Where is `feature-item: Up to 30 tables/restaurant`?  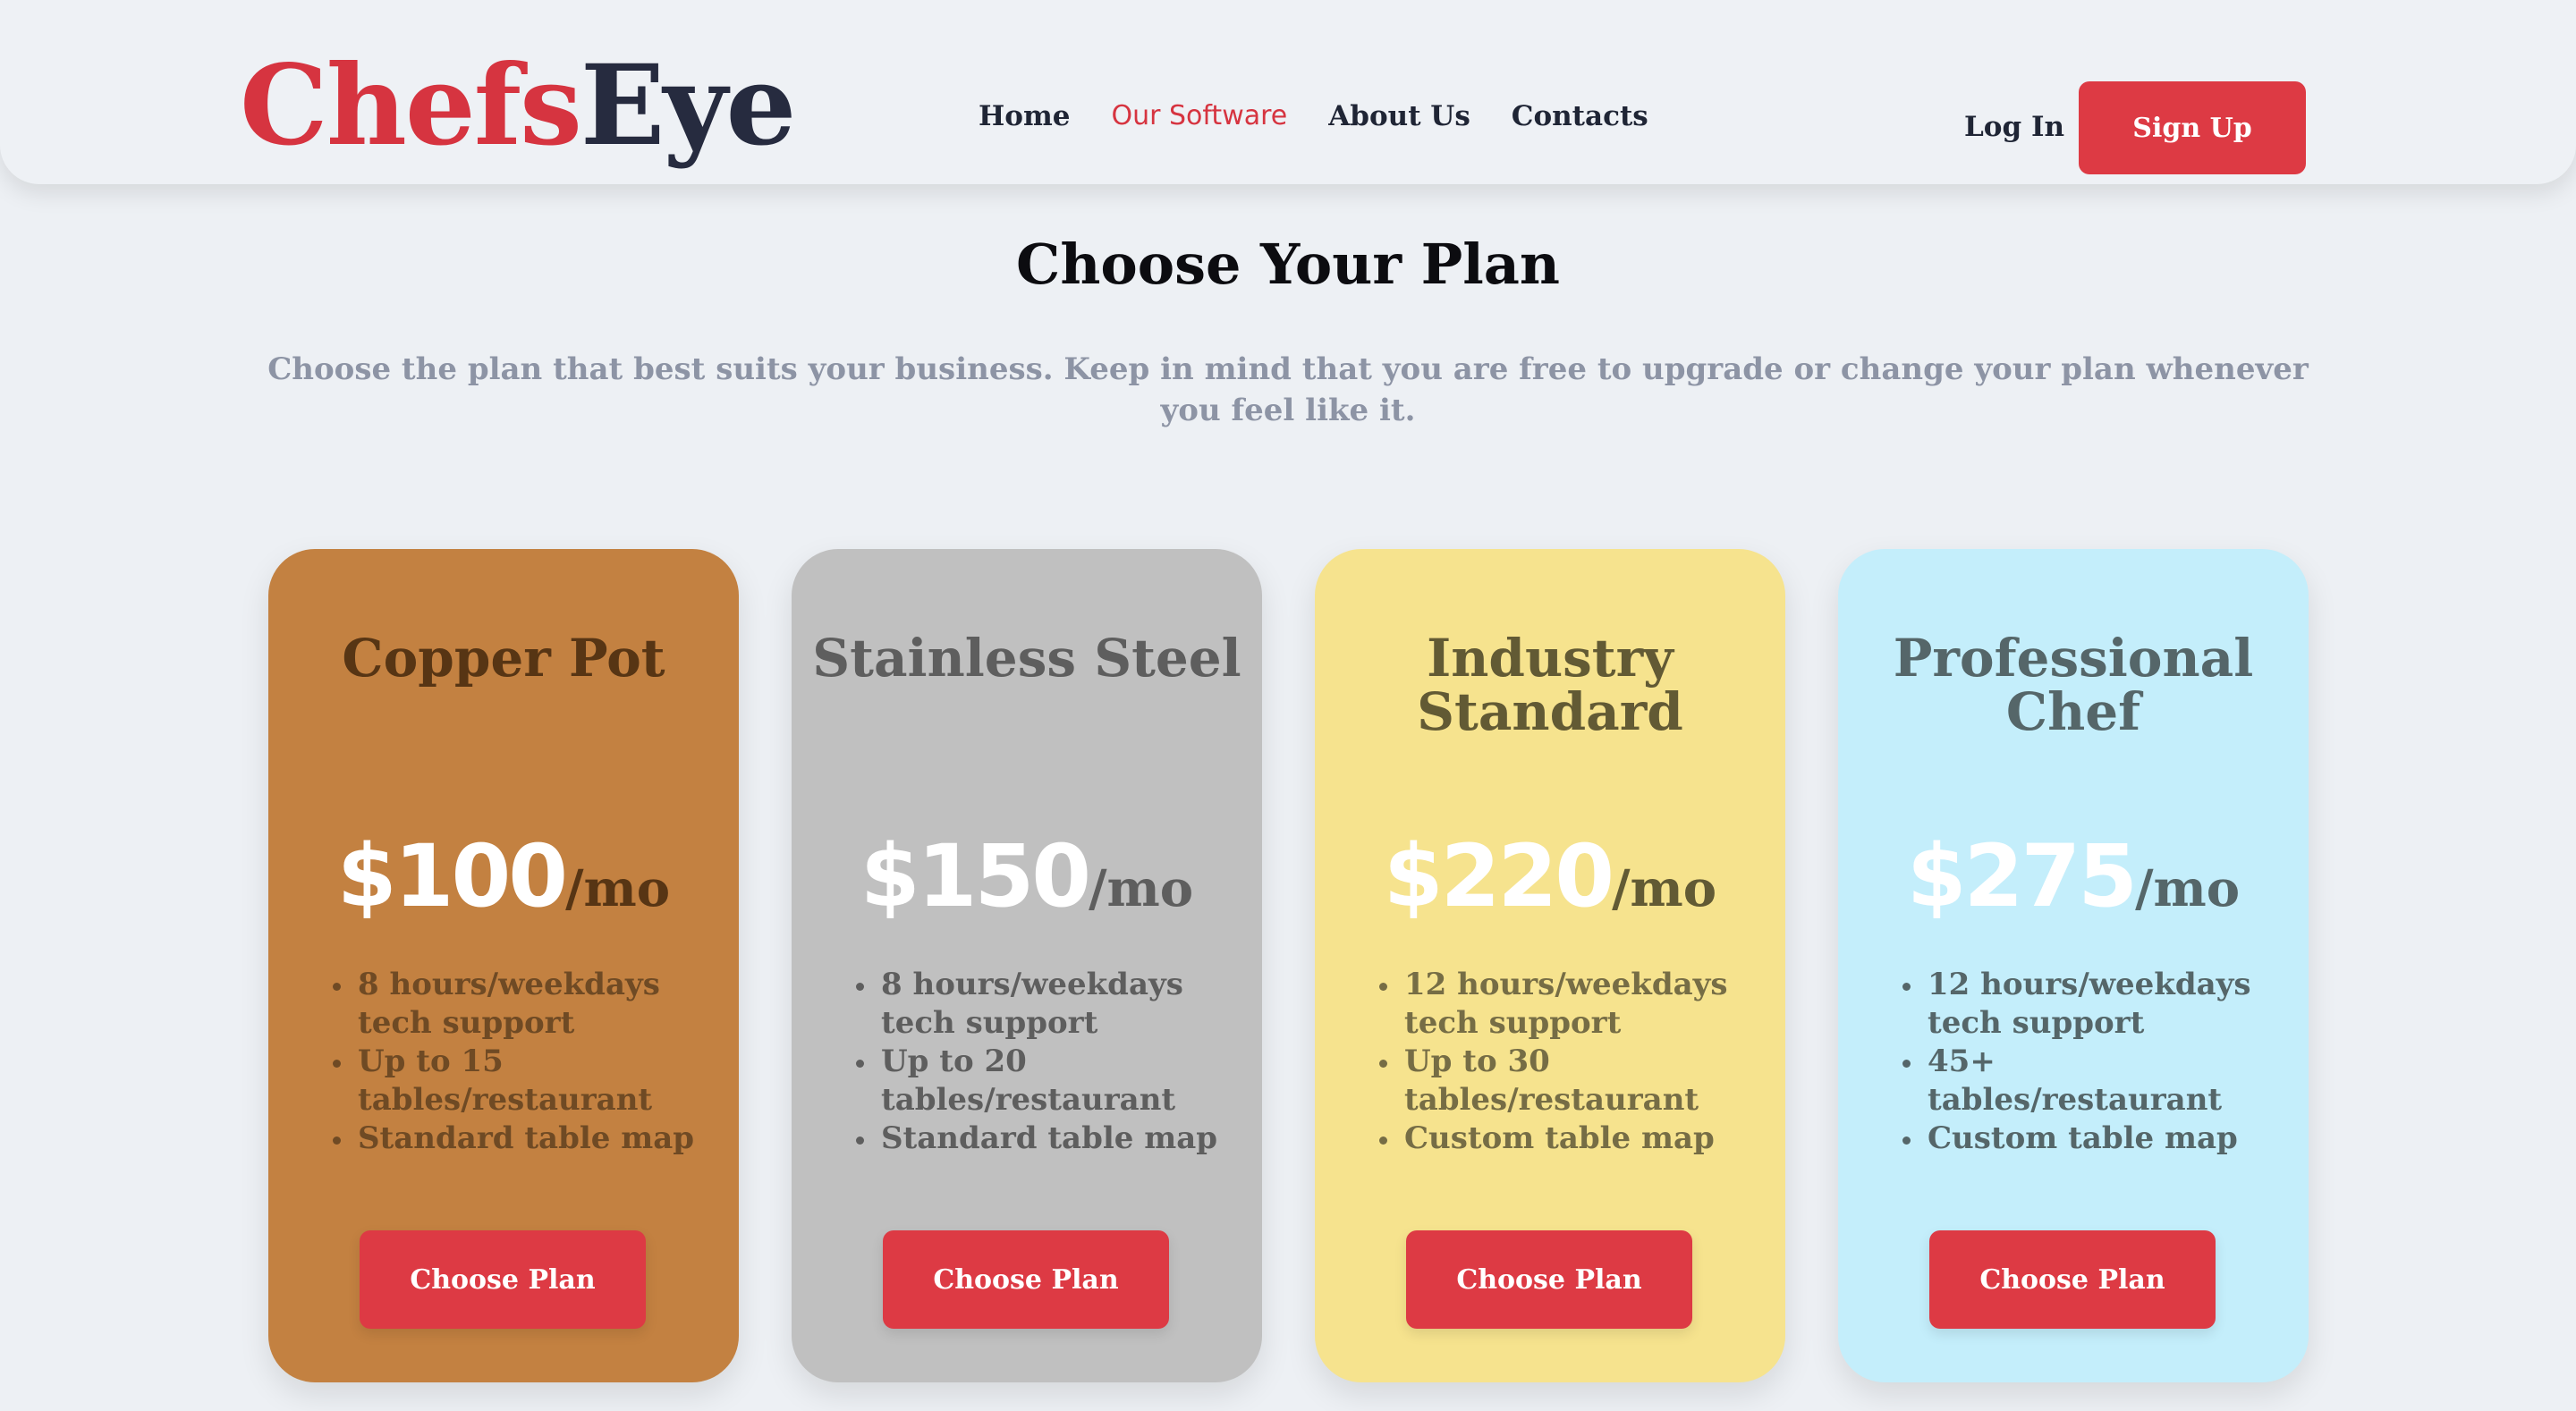 feature-item: Up to 30 tables/restaurant is located at coordinates (1572, 1081).